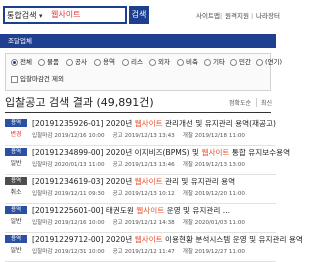  I want to click on meta-opening: 개찰 2019/12/27 11:00, so click(213, 252).